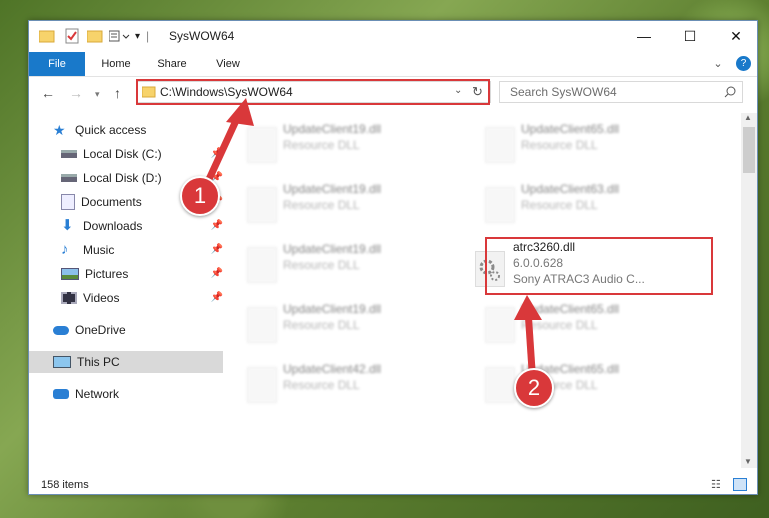 The width and height of the screenshot is (769, 518). Describe the element at coordinates (534, 388) in the screenshot. I see `annotation-badge-2: 2` at that location.